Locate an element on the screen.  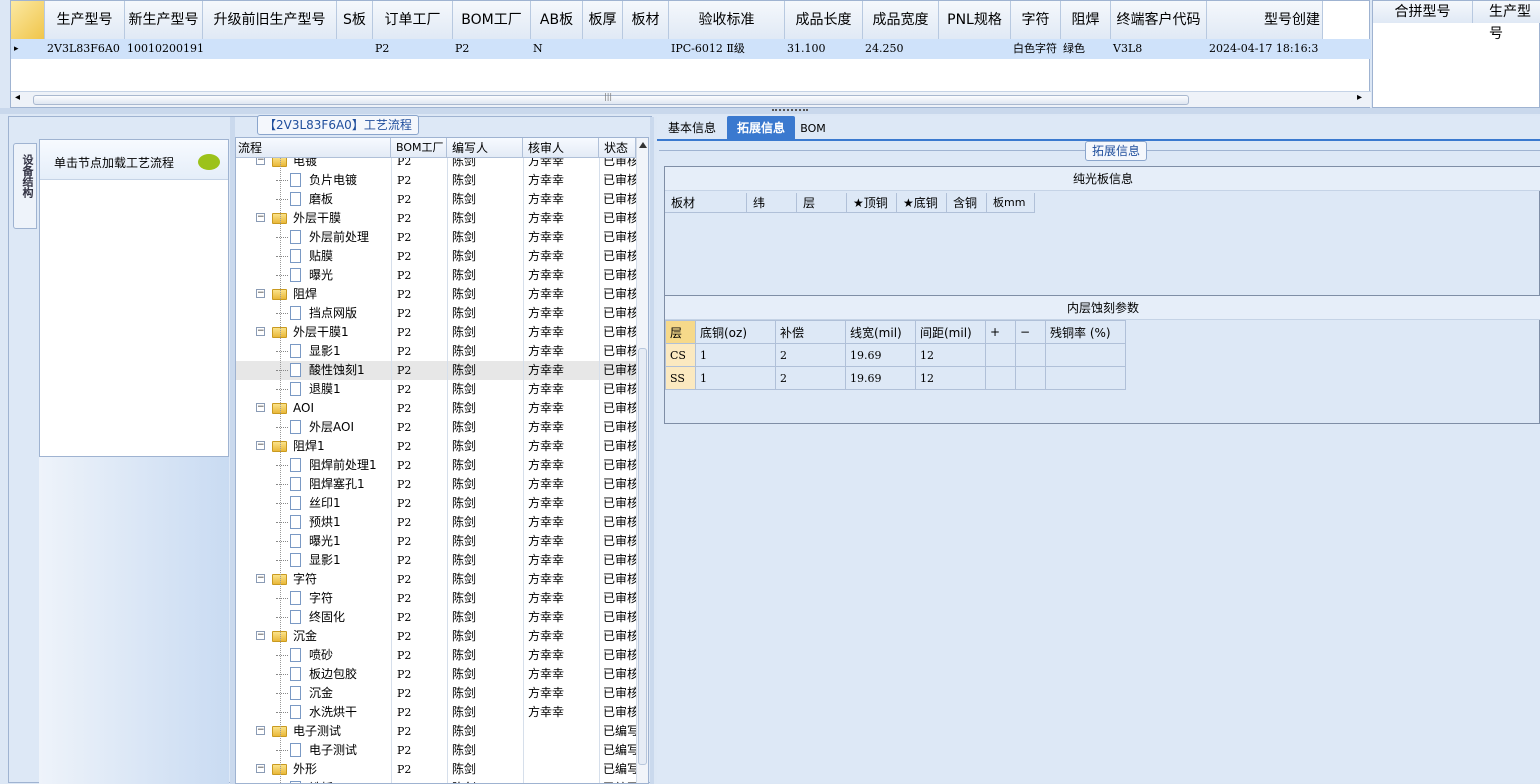
grid-cell-14: 绿色 is located at coordinates (1086, 49).